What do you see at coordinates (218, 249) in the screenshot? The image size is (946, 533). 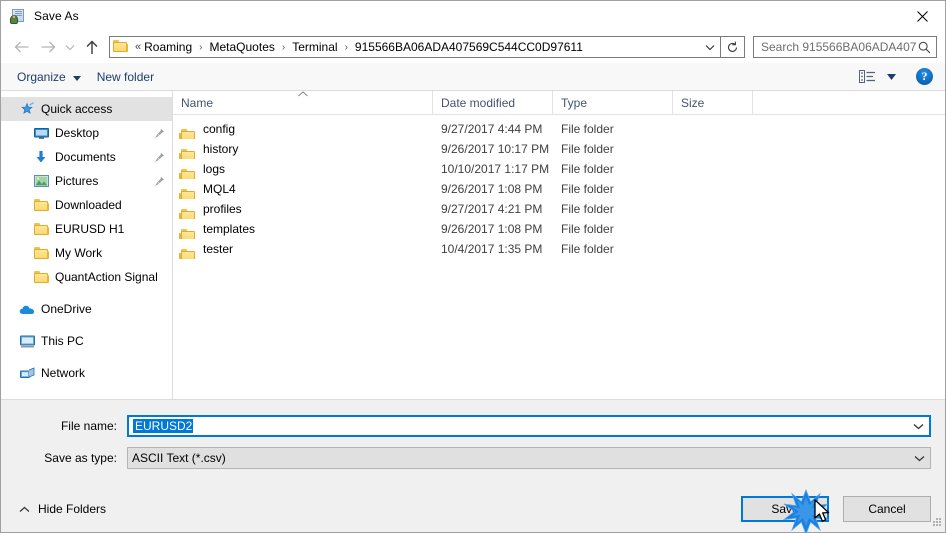 I see `file-name-label: tester` at bounding box center [218, 249].